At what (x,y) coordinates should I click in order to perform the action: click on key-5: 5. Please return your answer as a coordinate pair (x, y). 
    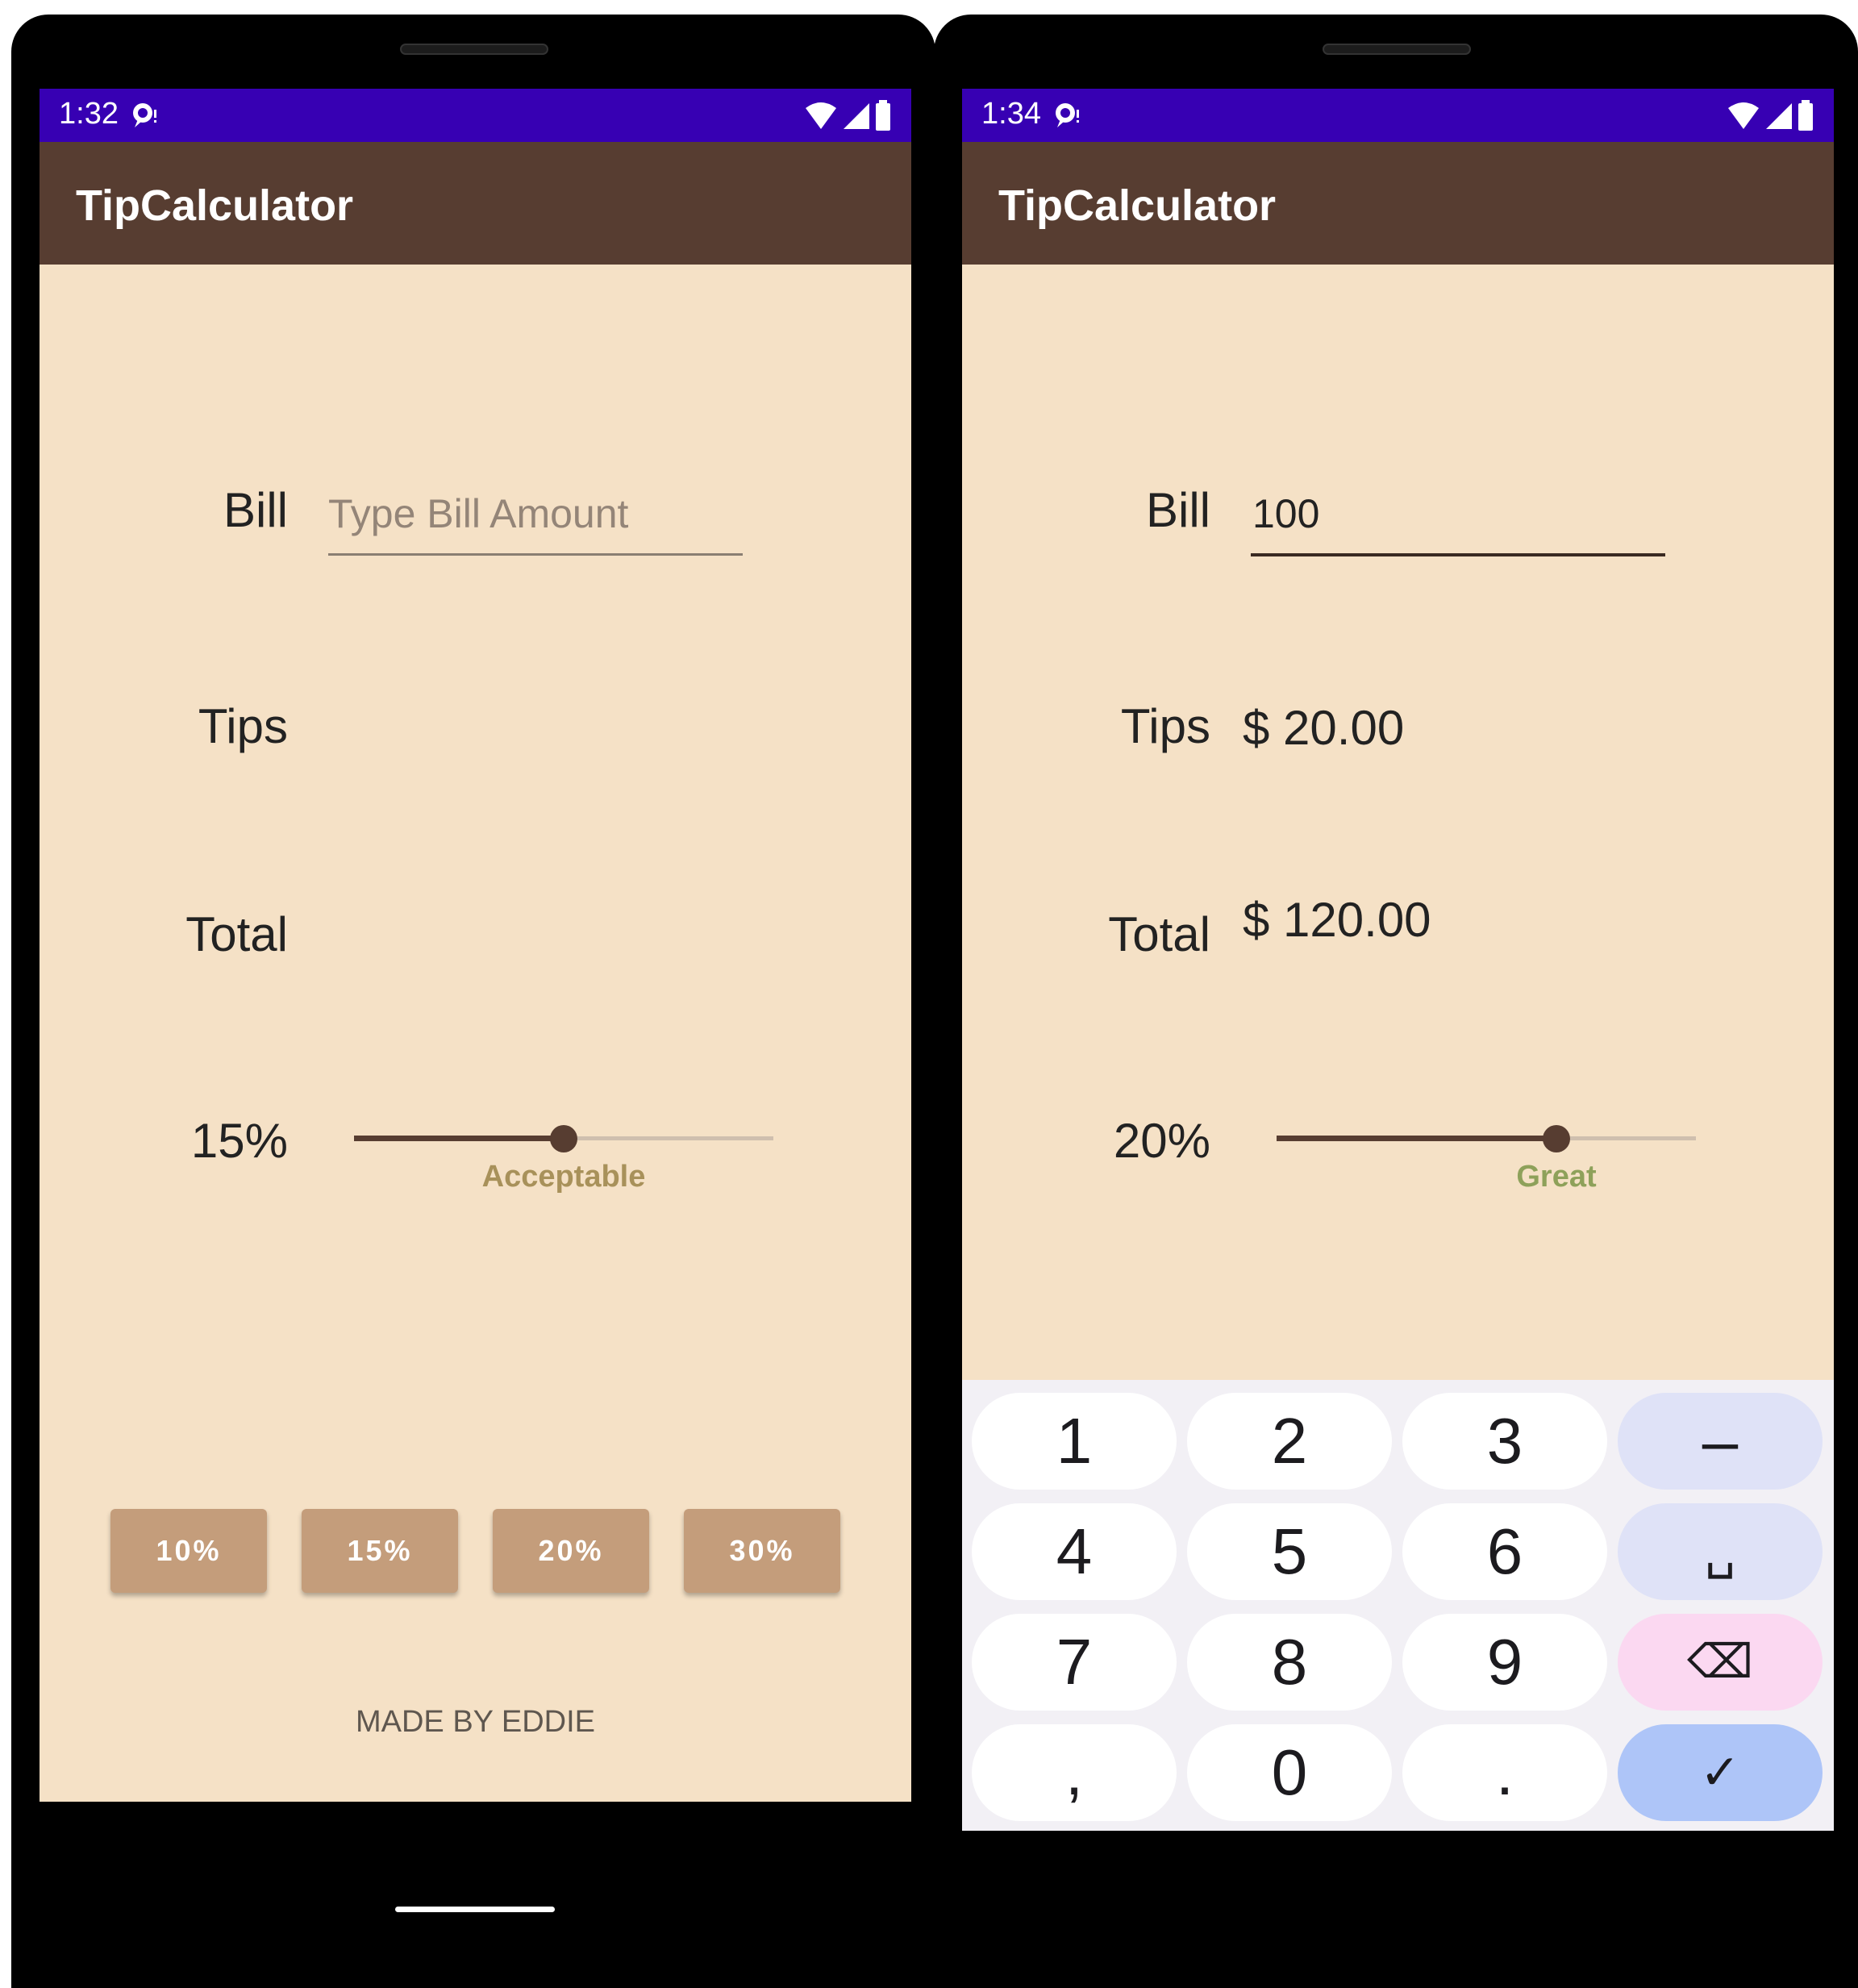
    Looking at the image, I should click on (1289, 1552).